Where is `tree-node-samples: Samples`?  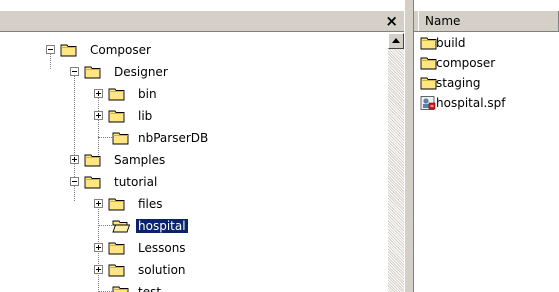 tree-node-samples: Samples is located at coordinates (194, 160).